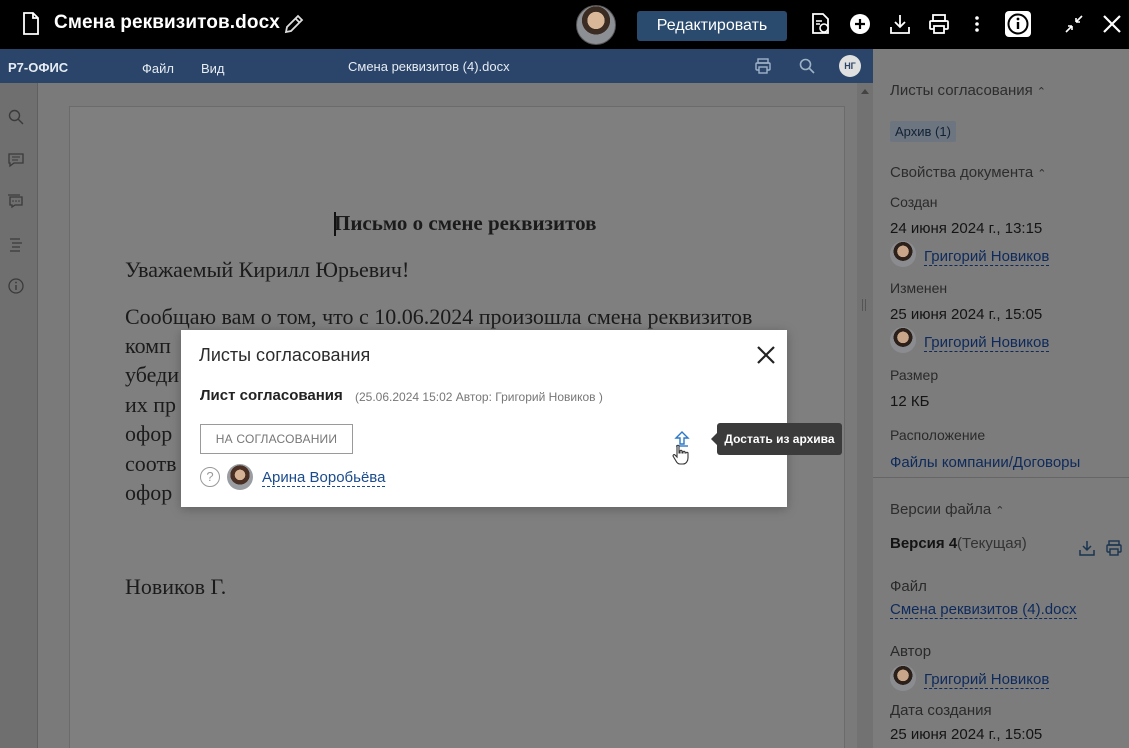 This screenshot has width=1129, height=748. Describe the element at coordinates (38, 67) in the screenshot. I see `editor-brand: Р7-ОФИС` at that location.